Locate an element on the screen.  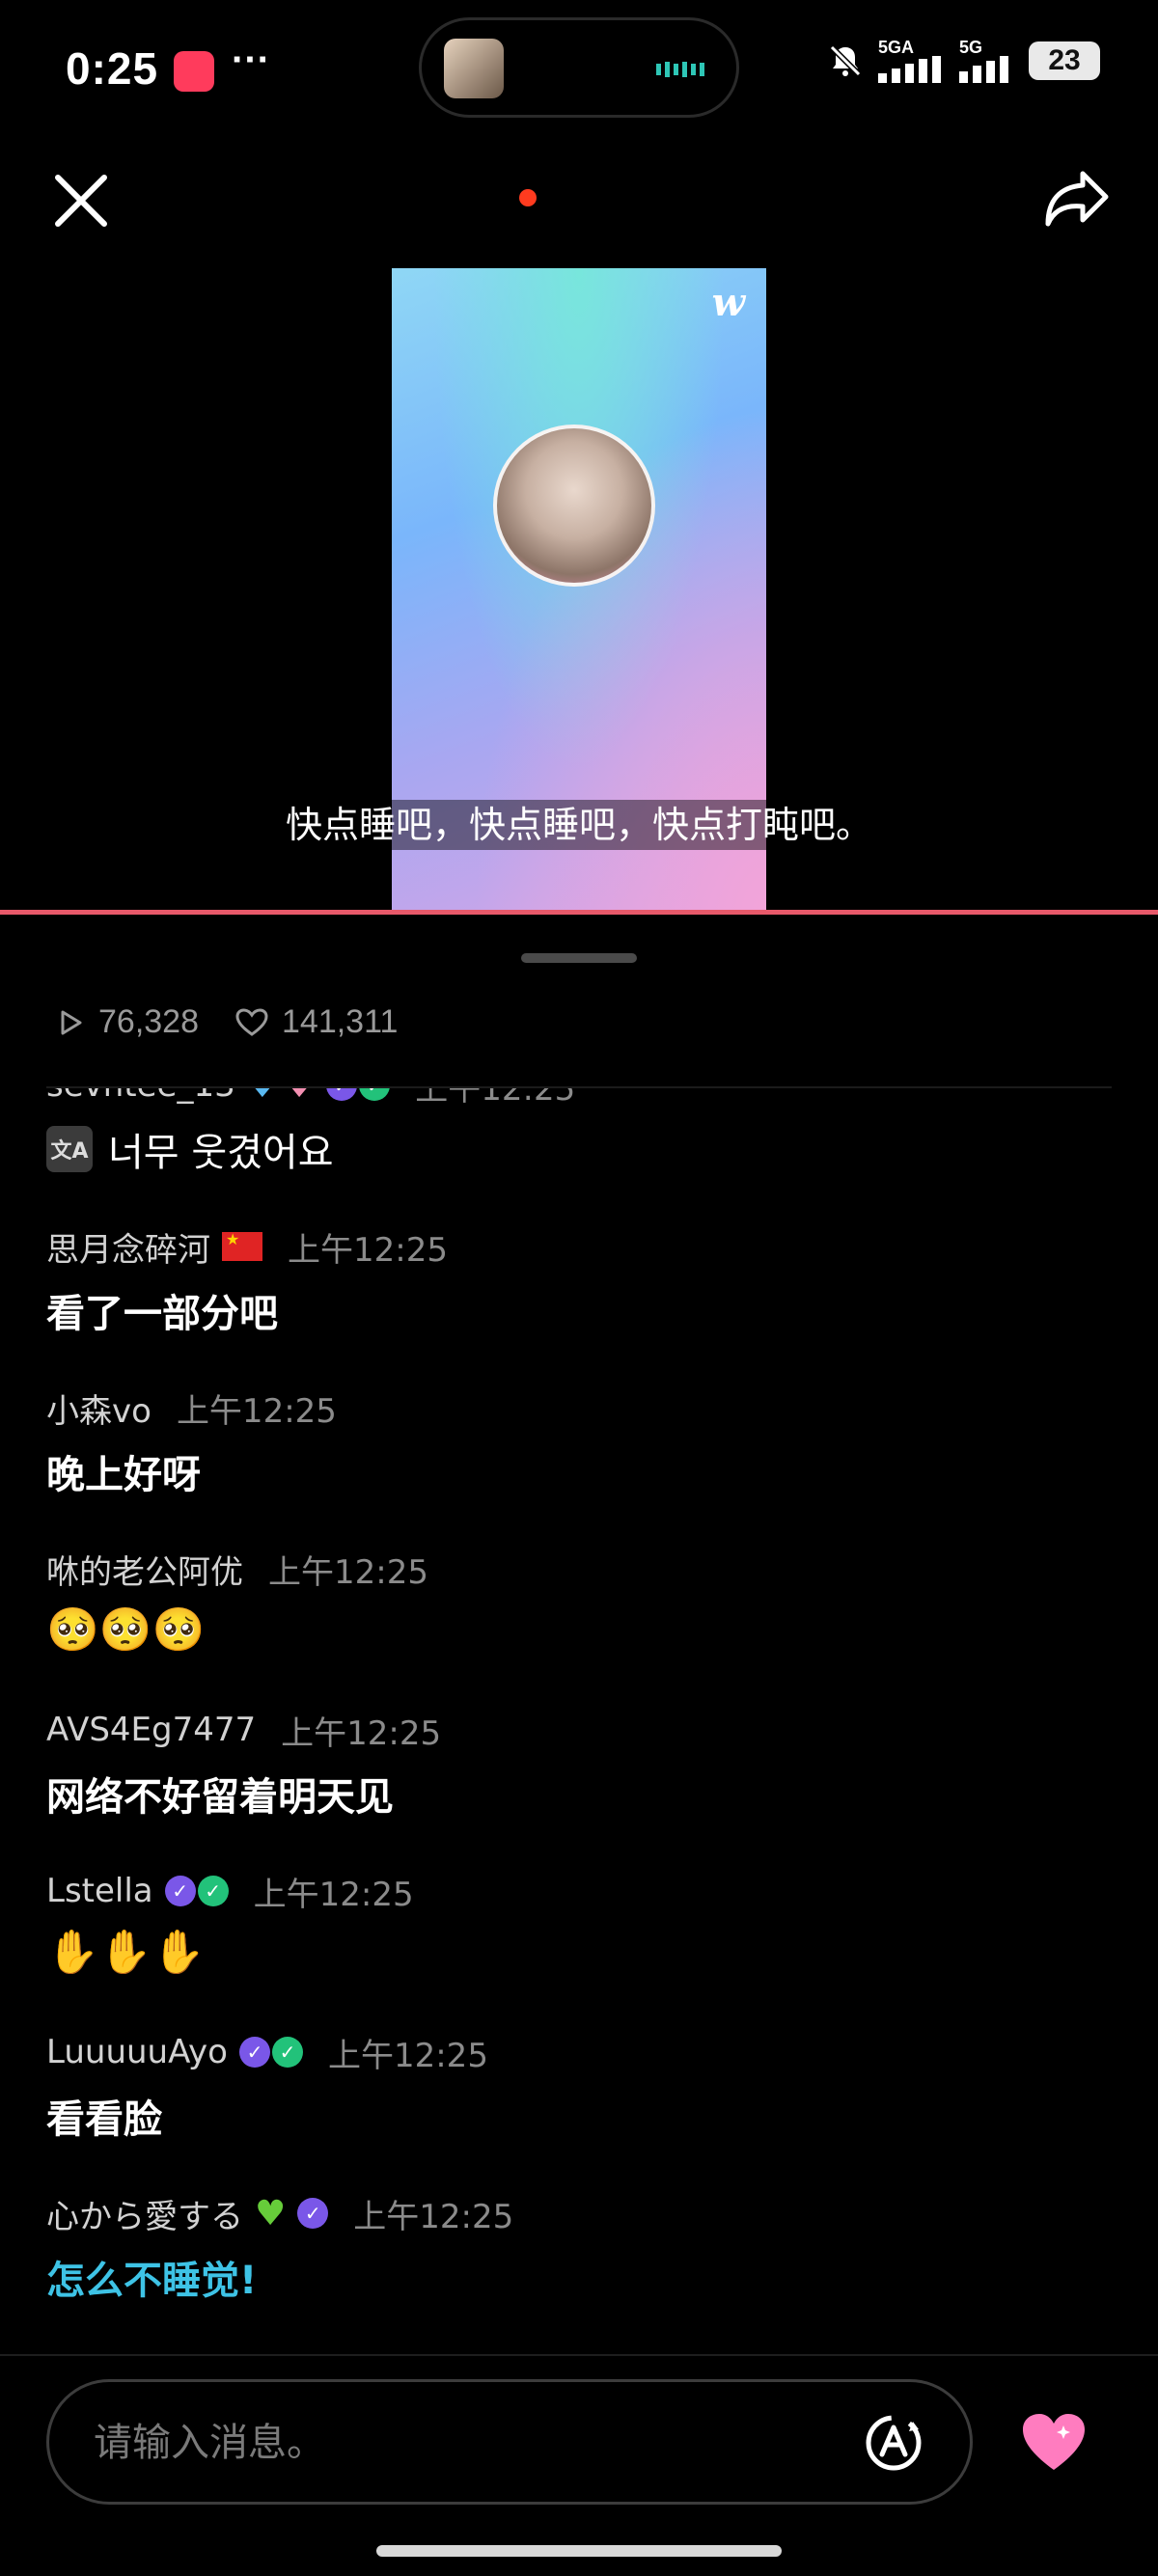
comment-item: LuuuuuAyo 上午12:25 看看脸 is located at coordinates (586, 2106).